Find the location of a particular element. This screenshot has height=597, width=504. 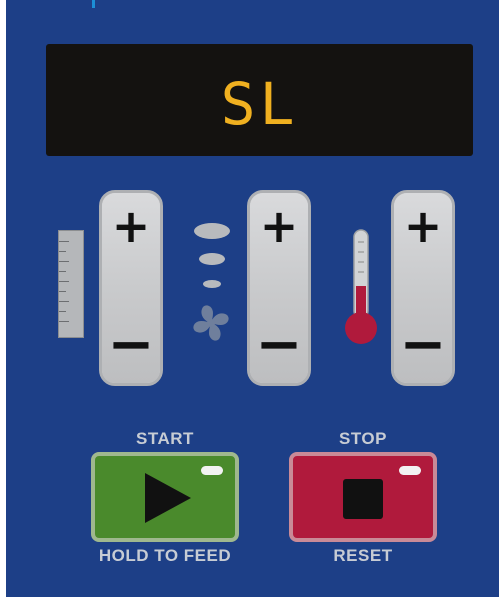

stop-led-icon is located at coordinates (410, 470).